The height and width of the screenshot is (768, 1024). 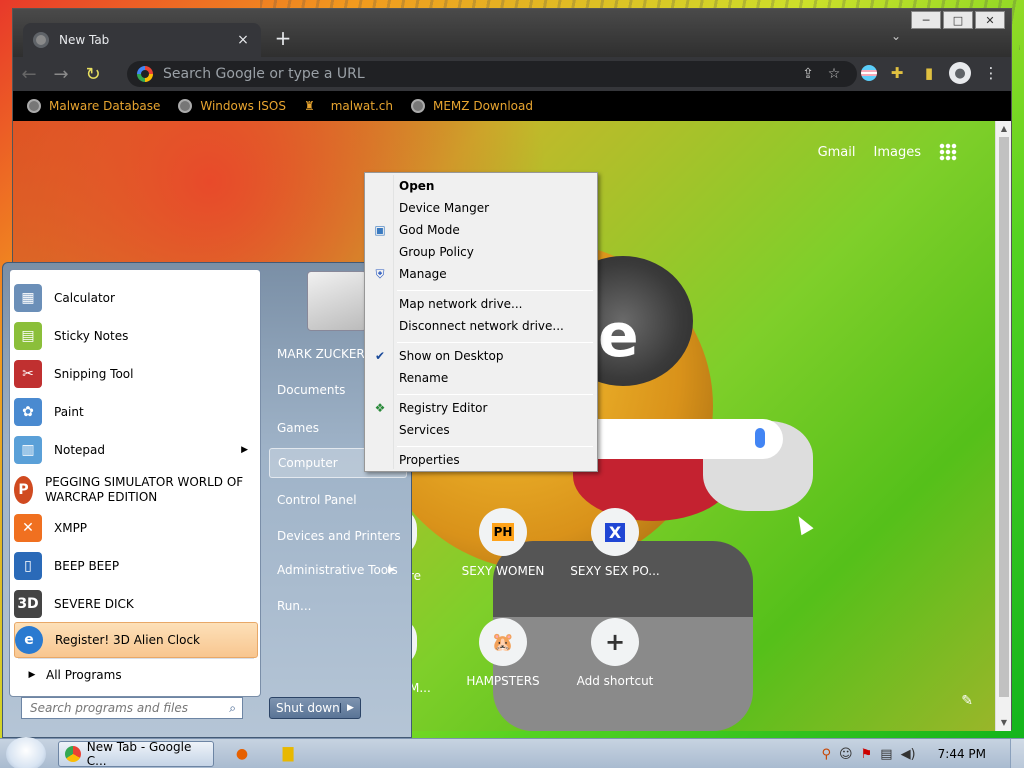 I want to click on scroll-down-arrow-icon: ▼, so click(x=1004, y=723).